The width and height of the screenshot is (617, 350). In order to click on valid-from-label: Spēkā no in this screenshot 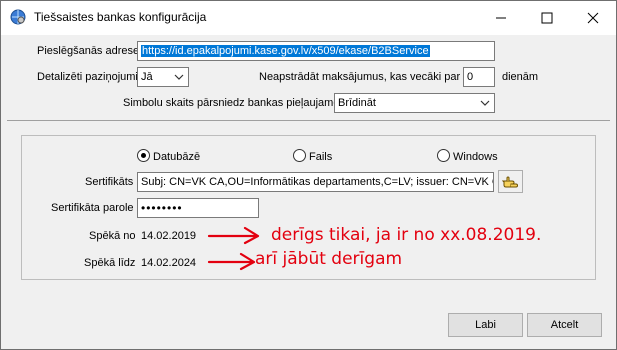, I will do `click(112, 236)`.